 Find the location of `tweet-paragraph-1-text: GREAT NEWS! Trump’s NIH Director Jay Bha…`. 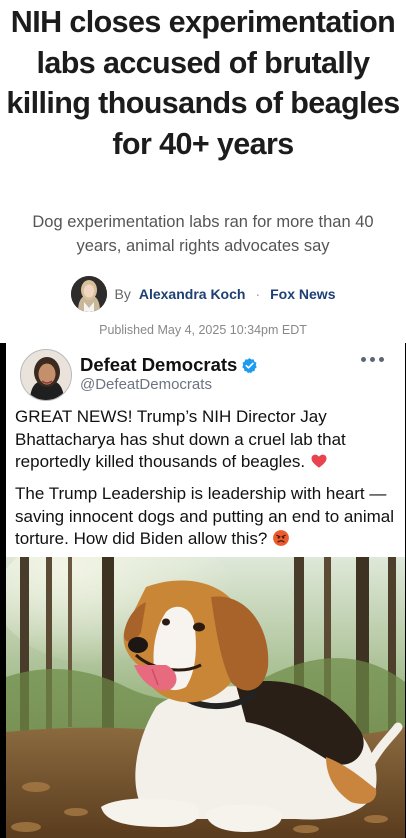

tweet-paragraph-1-text: GREAT NEWS! Trump’s NIH Director Jay Bha… is located at coordinates (180, 439).